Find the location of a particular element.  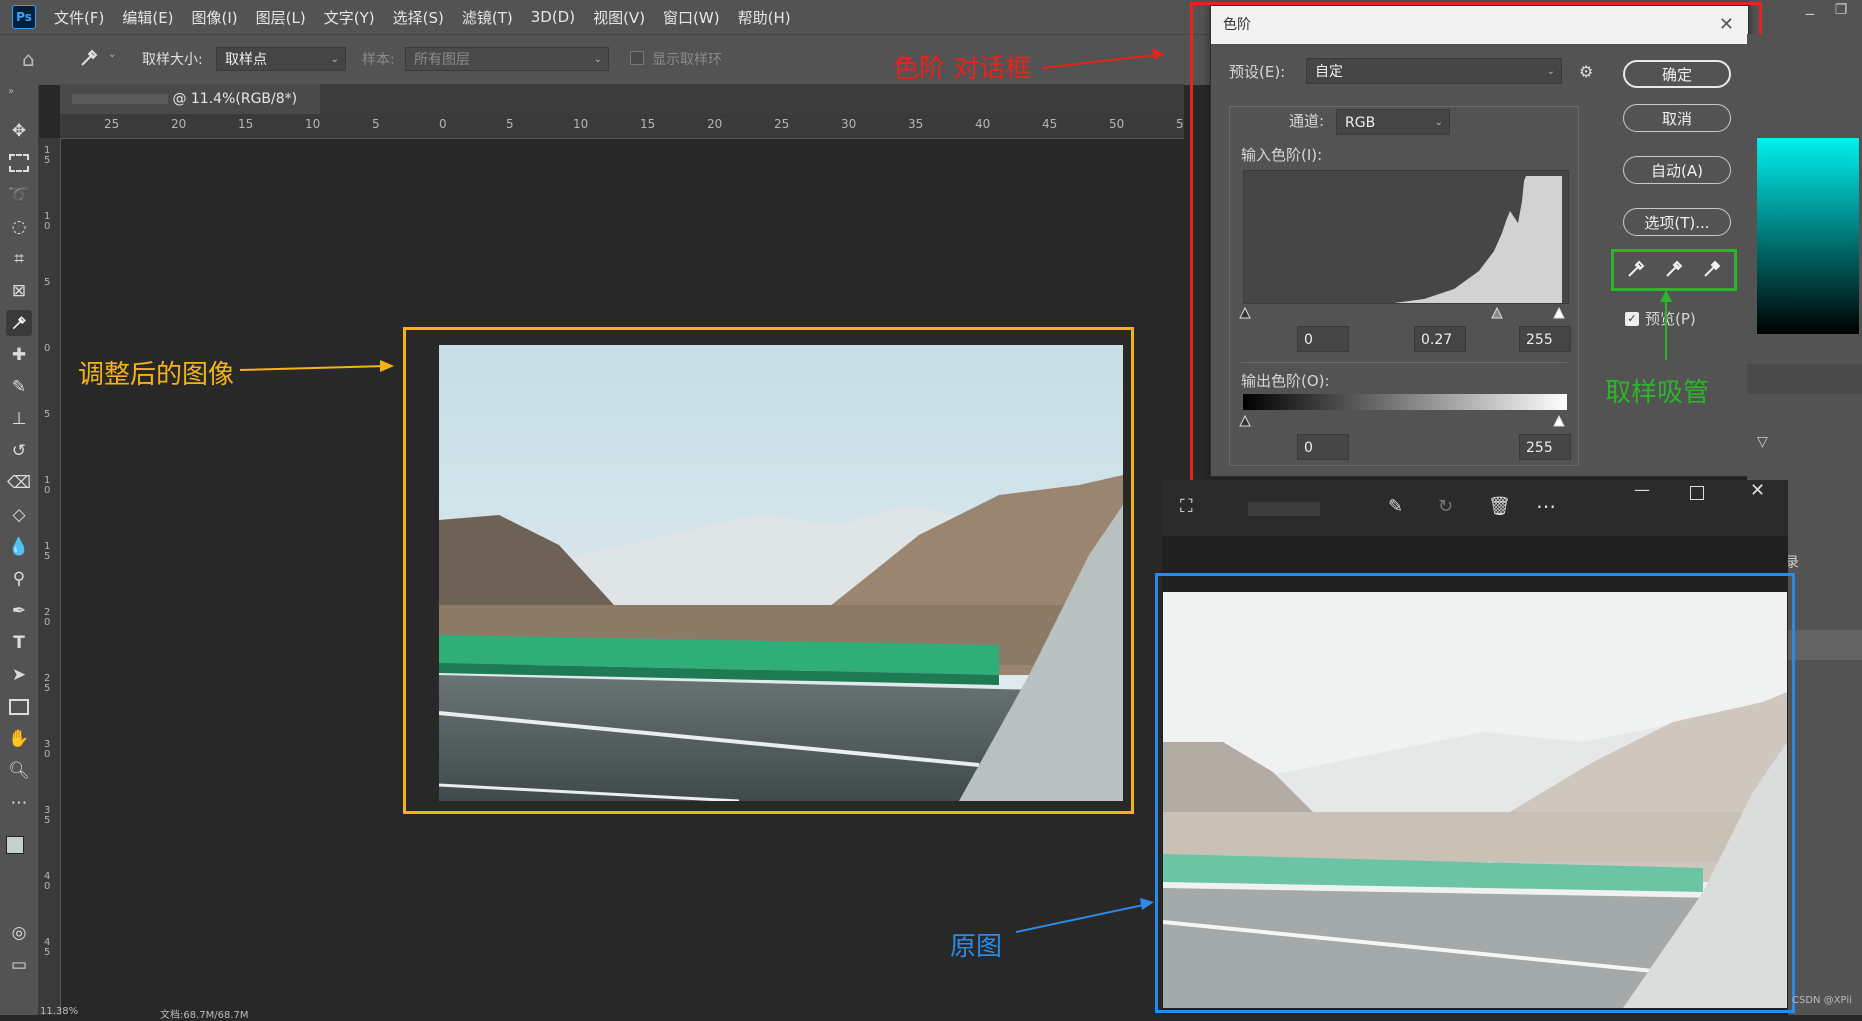

dialog-annotation: 色阶 对话框 is located at coordinates (962, 69).